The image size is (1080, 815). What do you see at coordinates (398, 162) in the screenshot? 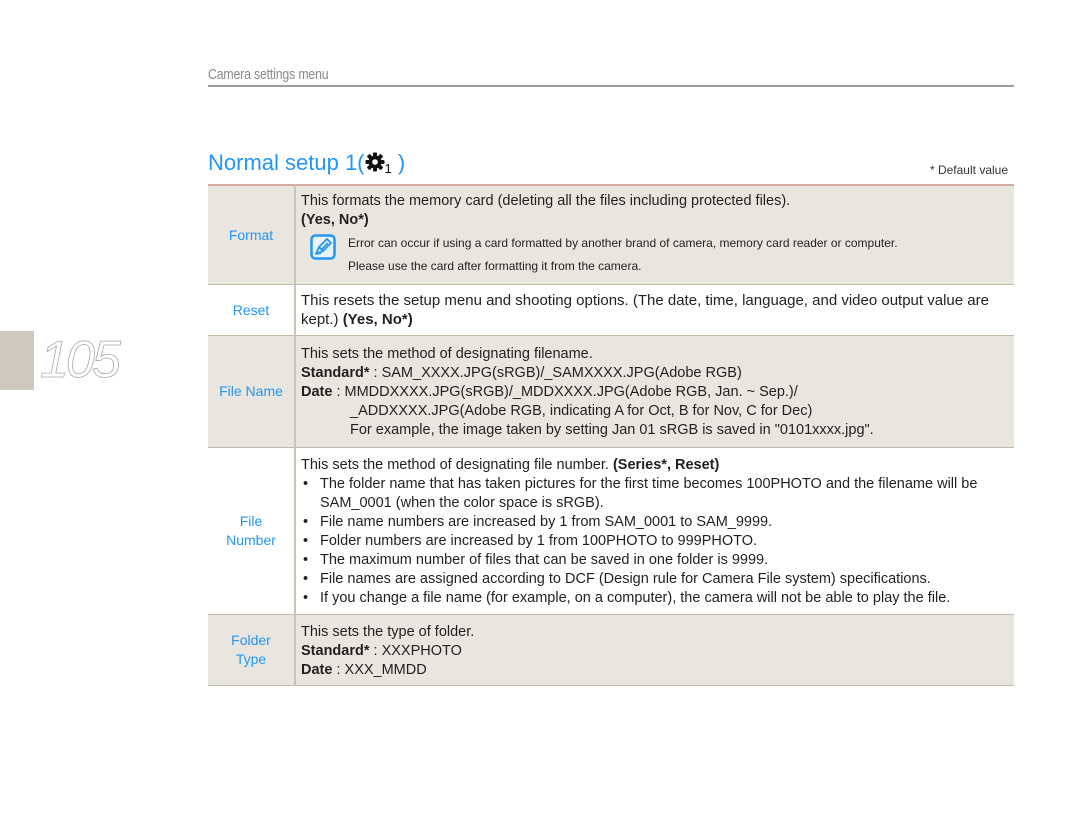
I see `section-title-end: )` at bounding box center [398, 162].